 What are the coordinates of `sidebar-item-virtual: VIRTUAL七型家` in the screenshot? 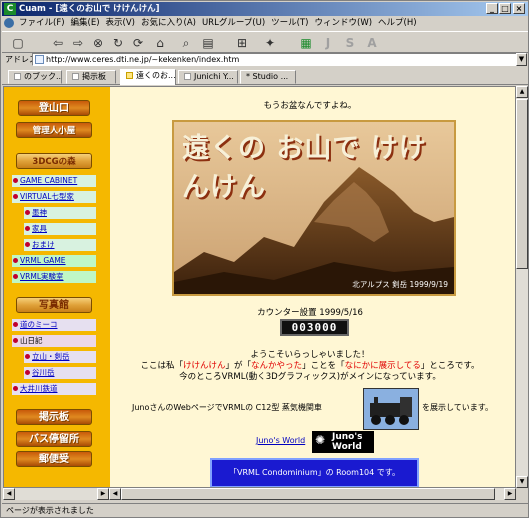 It's located at (54, 197).